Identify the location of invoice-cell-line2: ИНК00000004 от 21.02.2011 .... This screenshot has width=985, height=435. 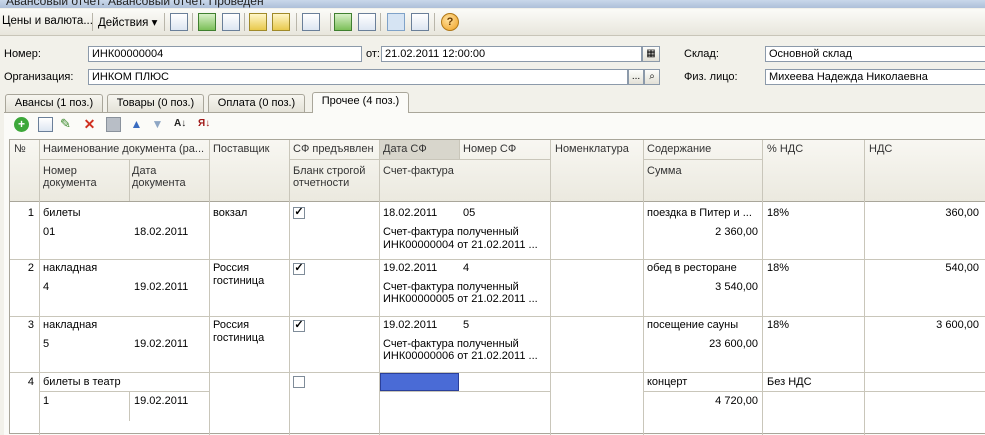
(460, 245).